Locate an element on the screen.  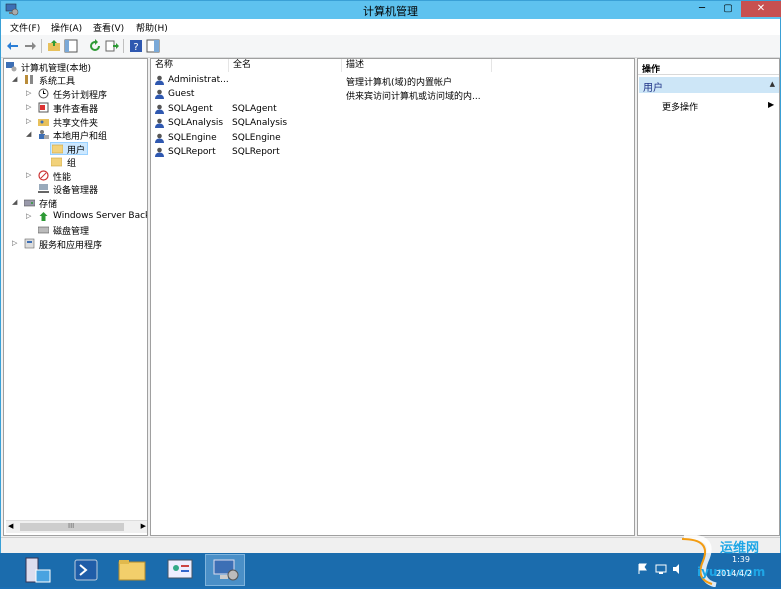
tree-item-performance: ▷ 性能 is located at coordinates (86, 176).